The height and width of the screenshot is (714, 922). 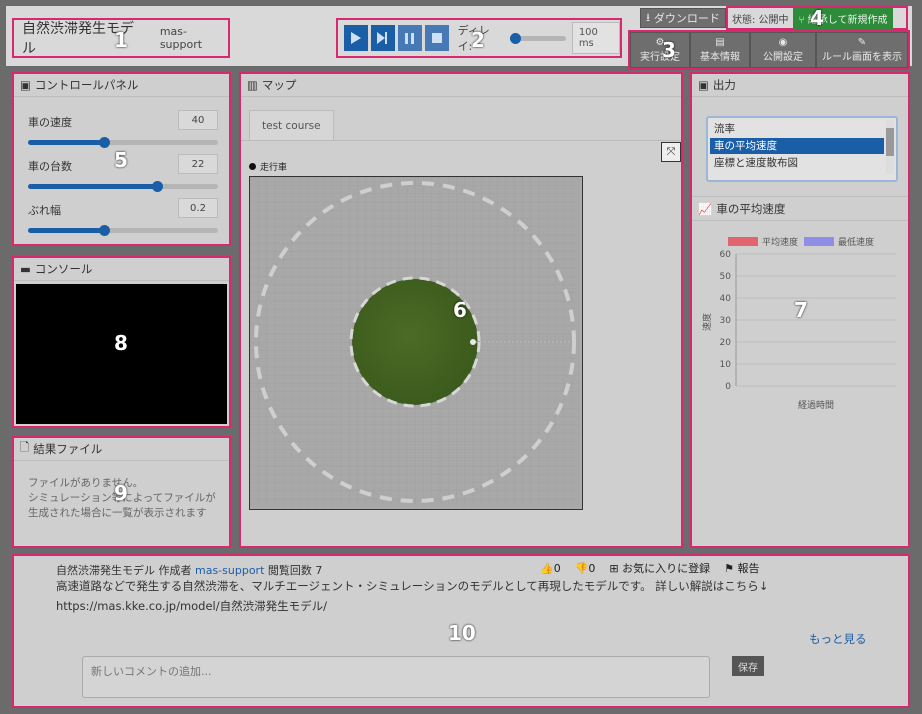 I want to click on grass-island, so click(x=415, y=342).